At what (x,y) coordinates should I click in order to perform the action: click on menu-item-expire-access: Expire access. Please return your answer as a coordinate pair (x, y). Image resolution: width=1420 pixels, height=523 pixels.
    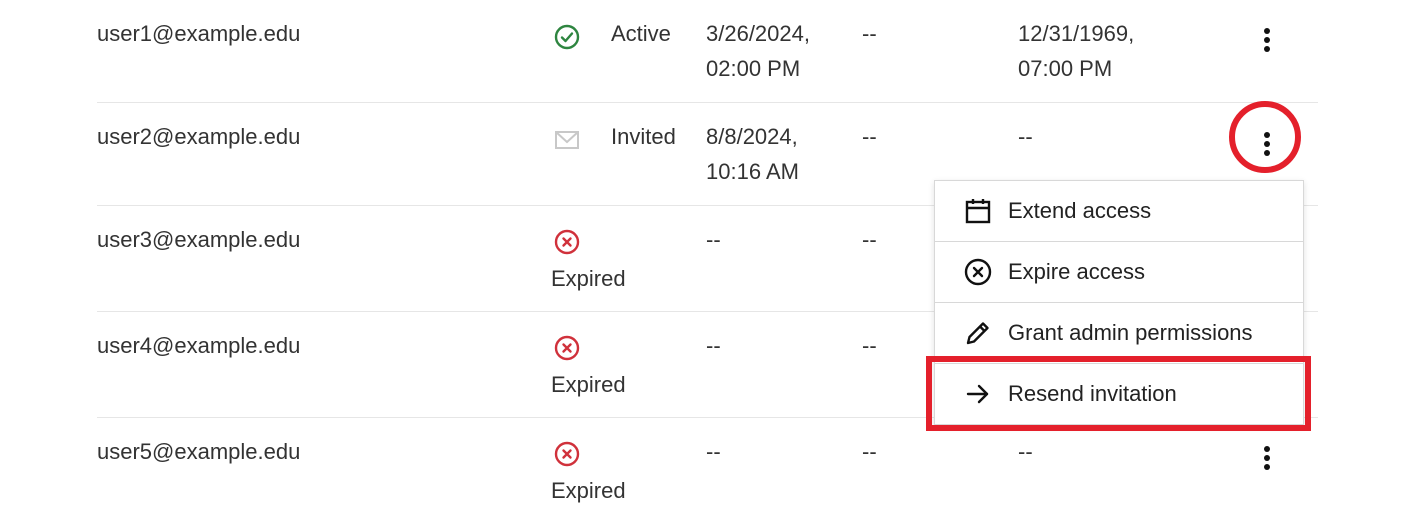
    Looking at the image, I should click on (1119, 272).